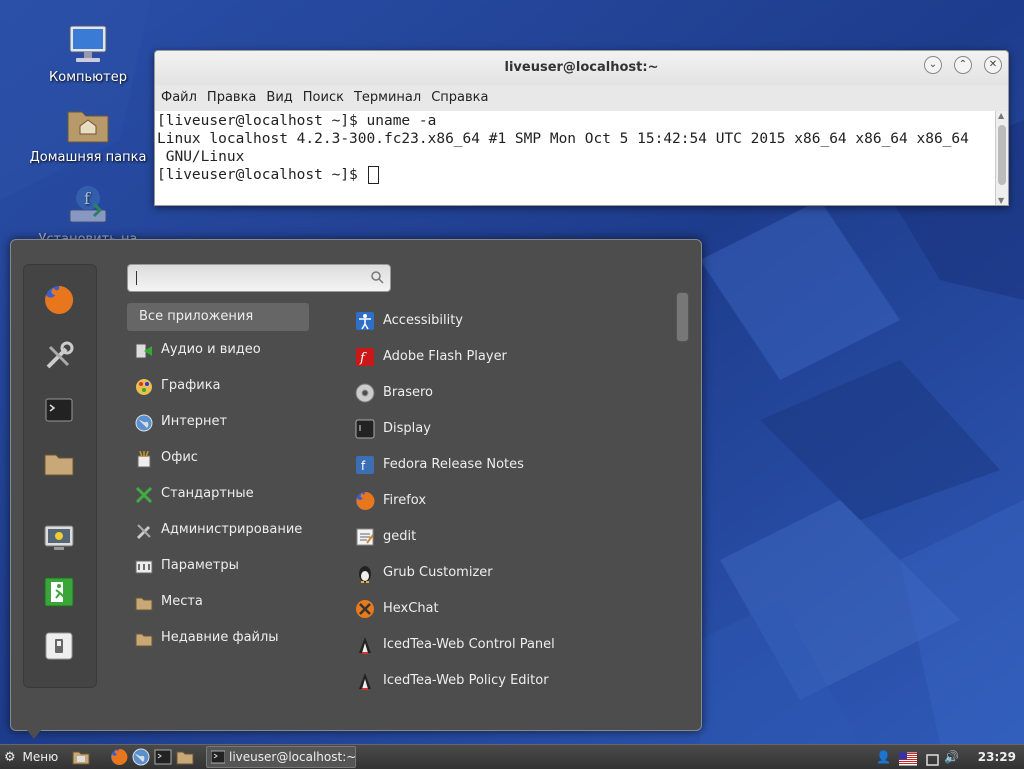 The image size is (1024, 769). I want to click on menu-help: Справка, so click(459, 97).